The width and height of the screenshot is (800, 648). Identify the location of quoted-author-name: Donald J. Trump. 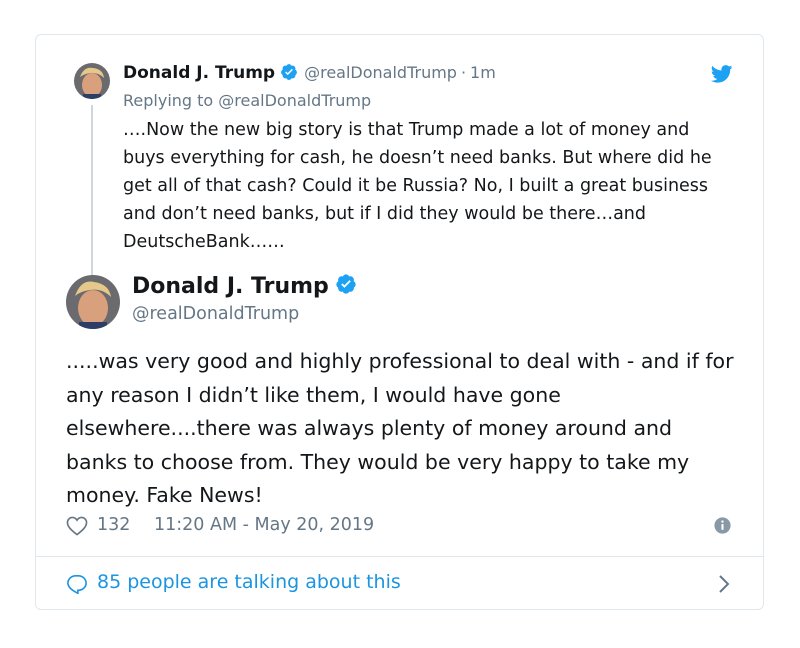
(199, 73).